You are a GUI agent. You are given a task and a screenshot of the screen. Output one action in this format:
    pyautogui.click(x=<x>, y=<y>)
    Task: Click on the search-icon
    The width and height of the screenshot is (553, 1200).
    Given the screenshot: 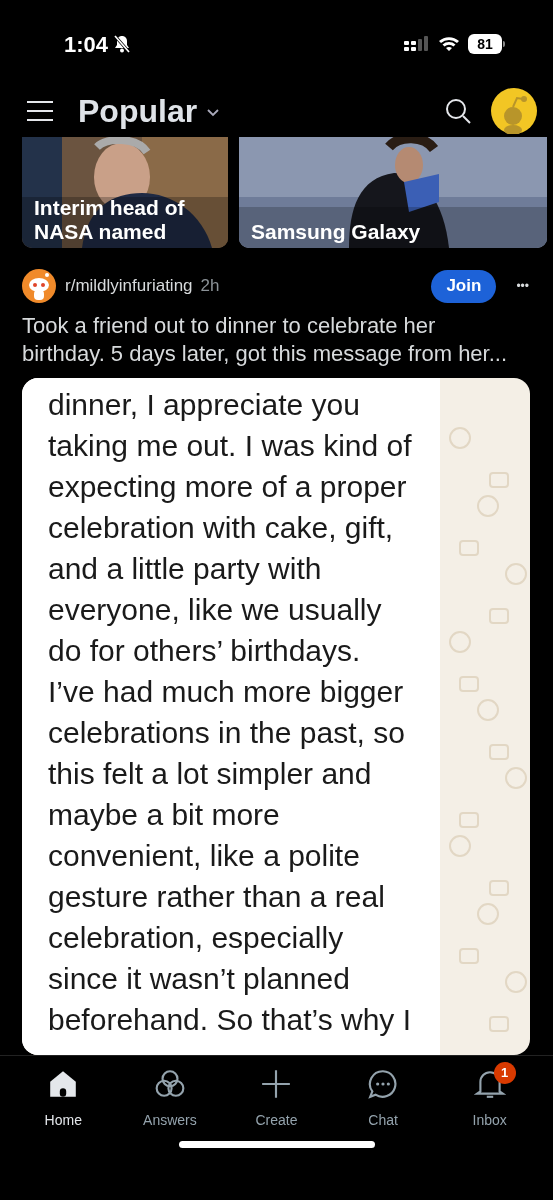 What is the action you would take?
    pyautogui.click(x=458, y=111)
    